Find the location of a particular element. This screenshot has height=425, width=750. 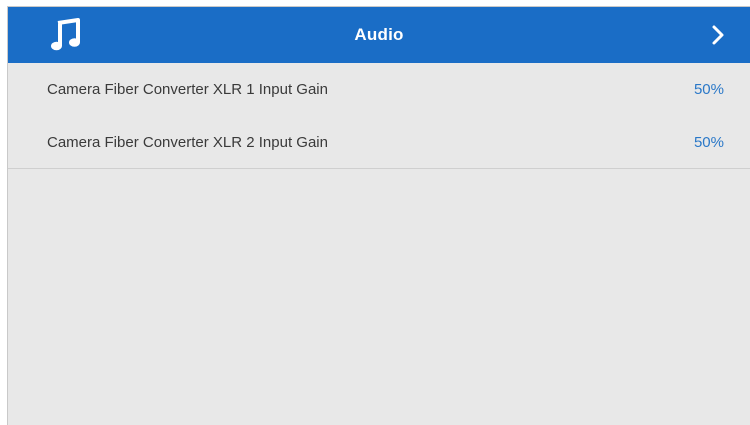

setting-label: Camera Fiber Converter XLR 1 Input Gain is located at coordinates (187, 89).